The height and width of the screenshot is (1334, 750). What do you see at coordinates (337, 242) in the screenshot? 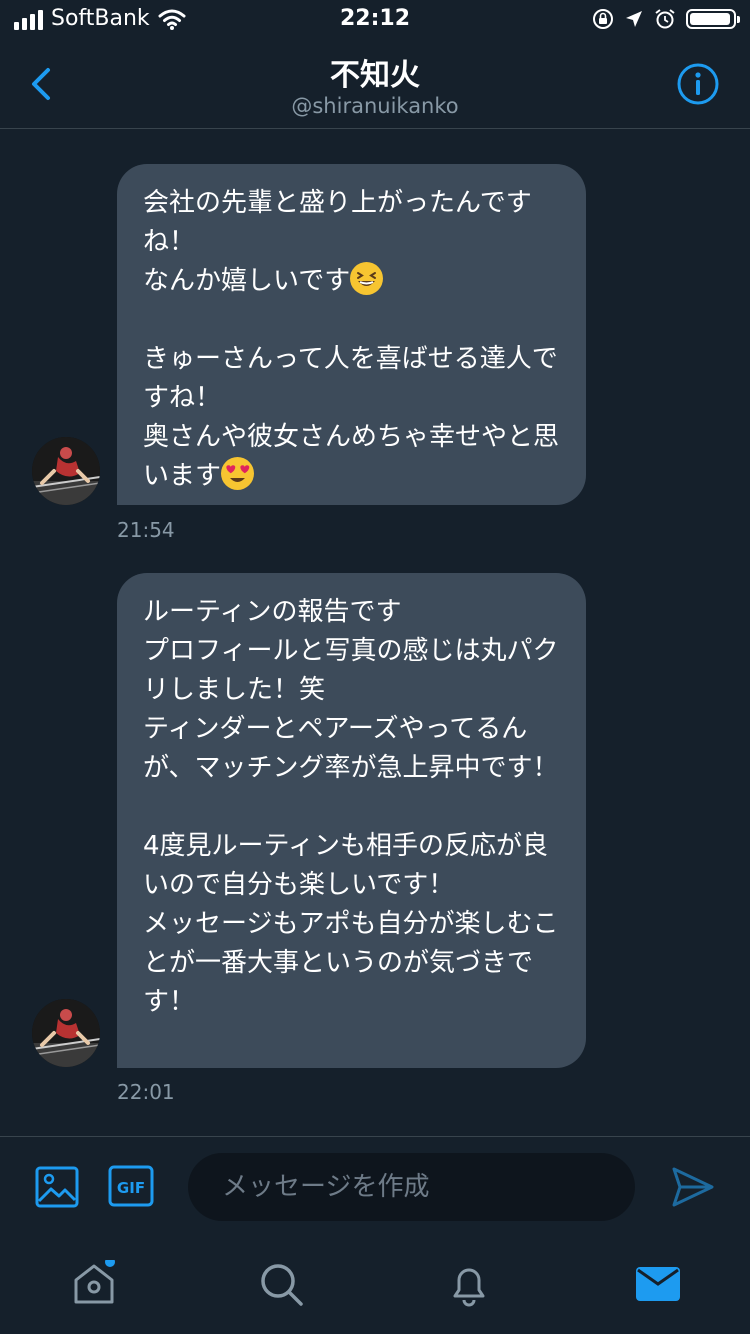
I see `message-text: 会社の先輩と盛り上がったんですね！ なんか嬉しいです` at bounding box center [337, 242].